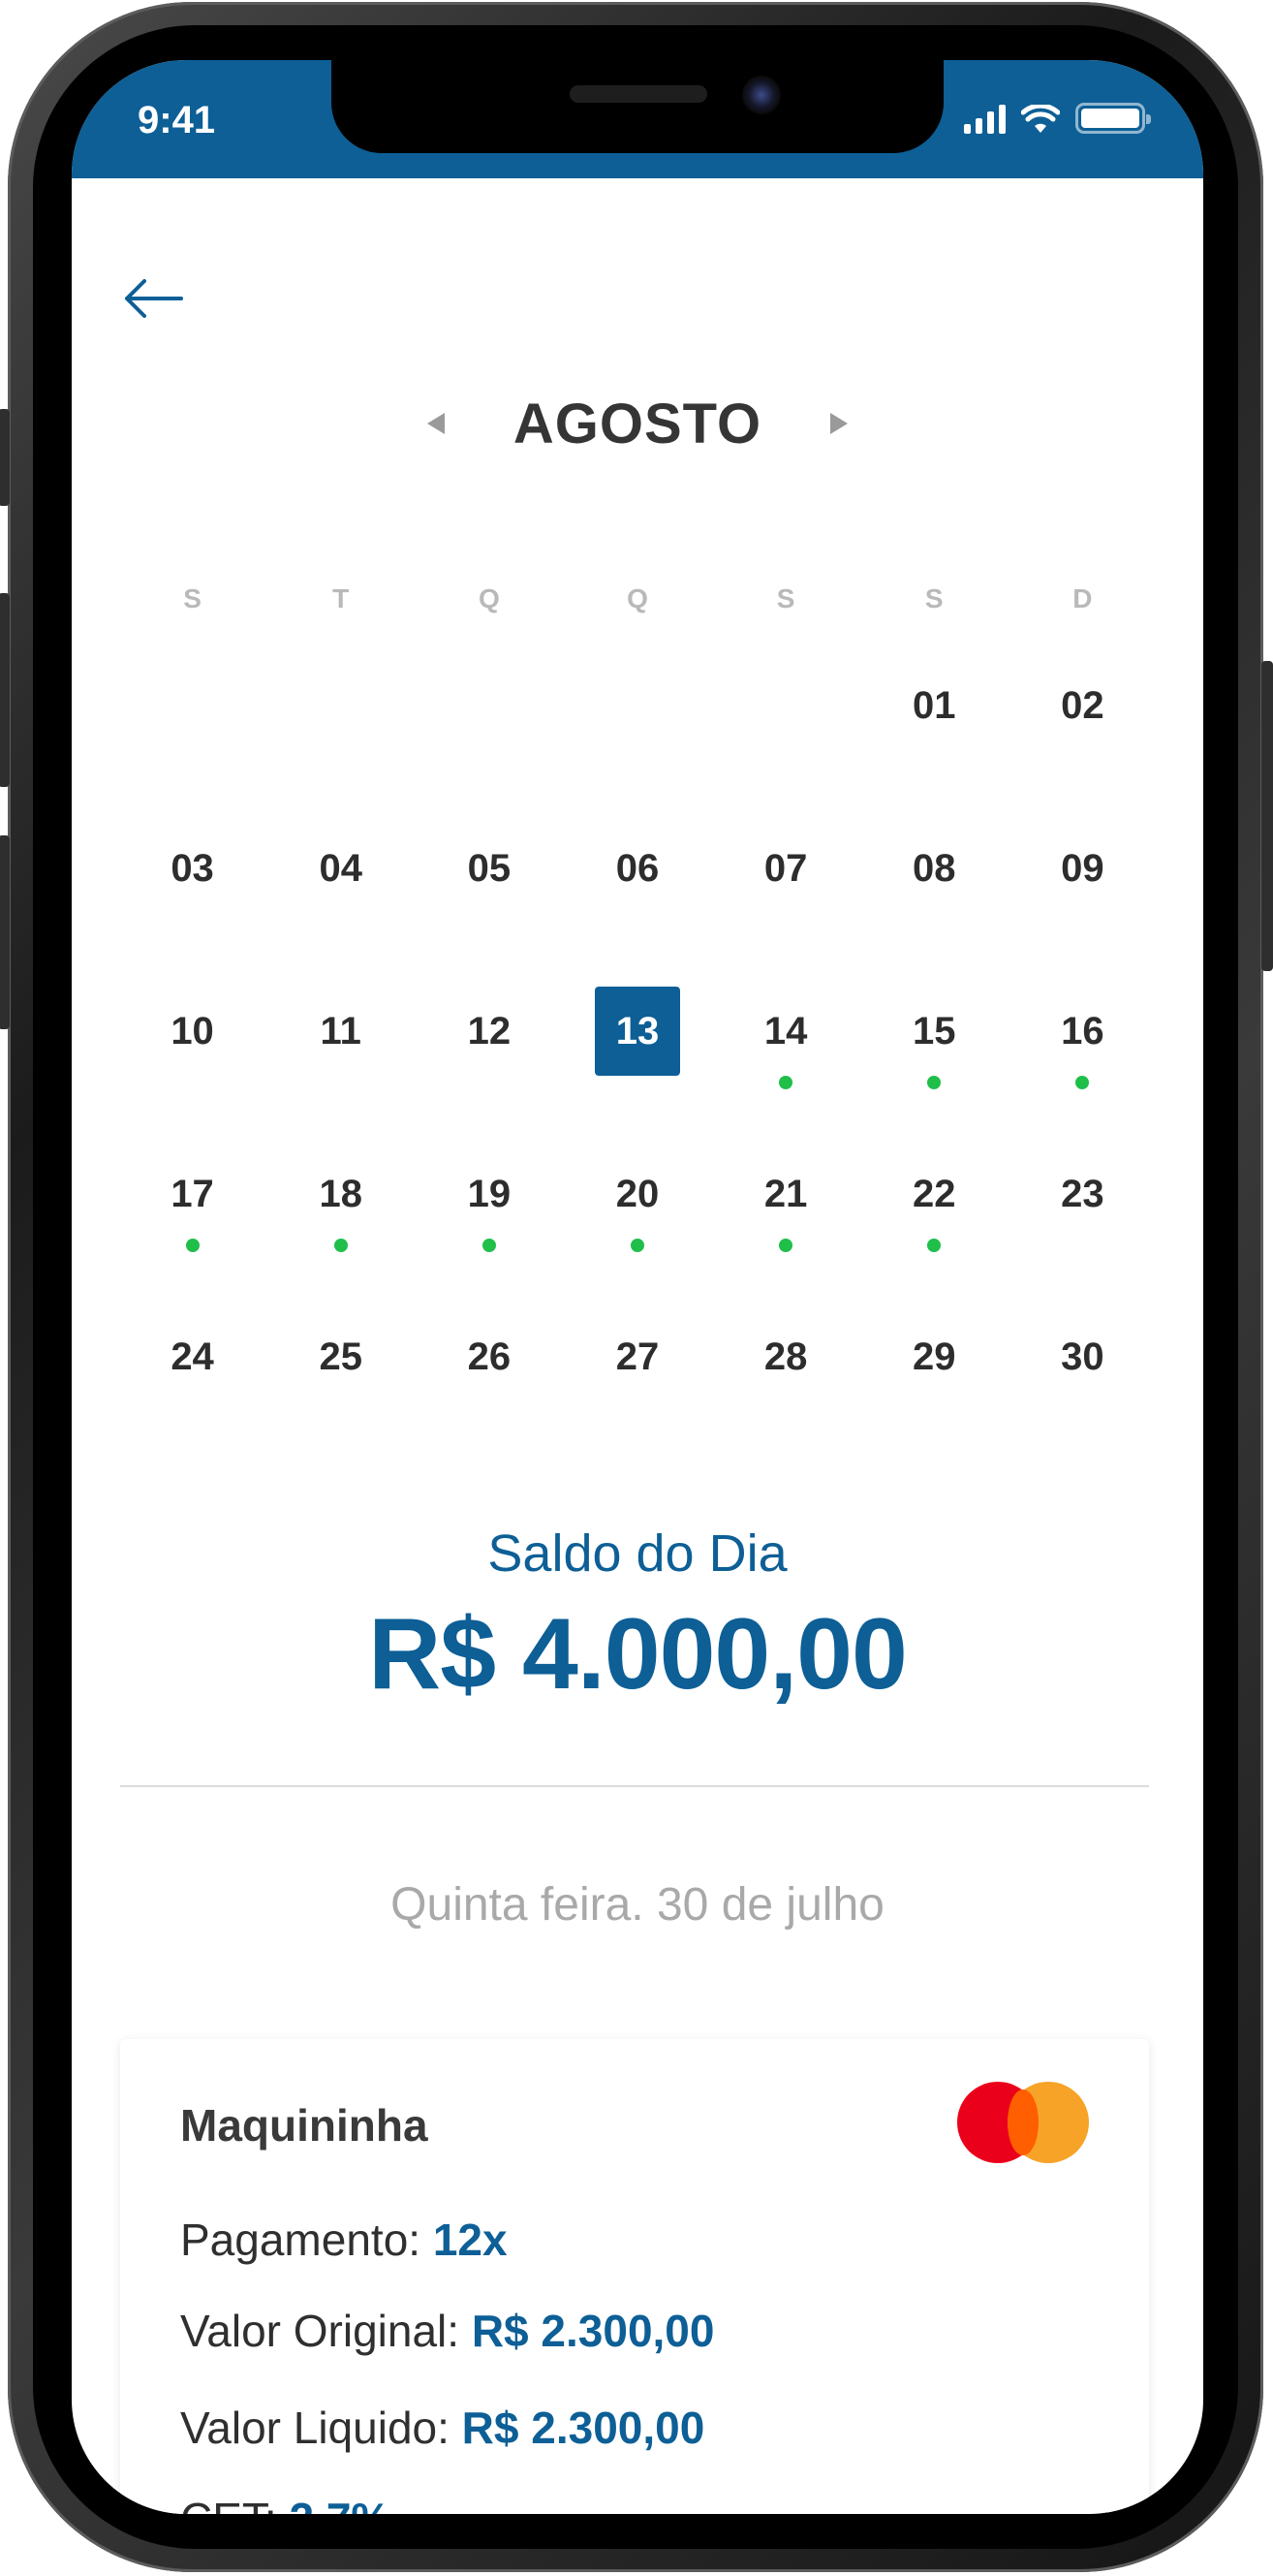 Image resolution: width=1273 pixels, height=2576 pixels. Describe the element at coordinates (340, 1194) in the screenshot. I see `day-number: 18` at that location.